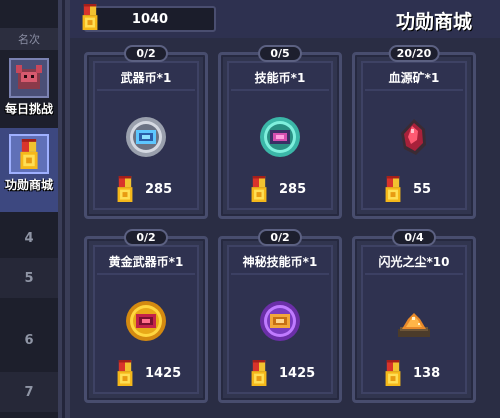  What do you see at coordinates (28, 185) in the screenshot?
I see `tab-merit-shop-label: 功勋商城` at bounding box center [28, 185].